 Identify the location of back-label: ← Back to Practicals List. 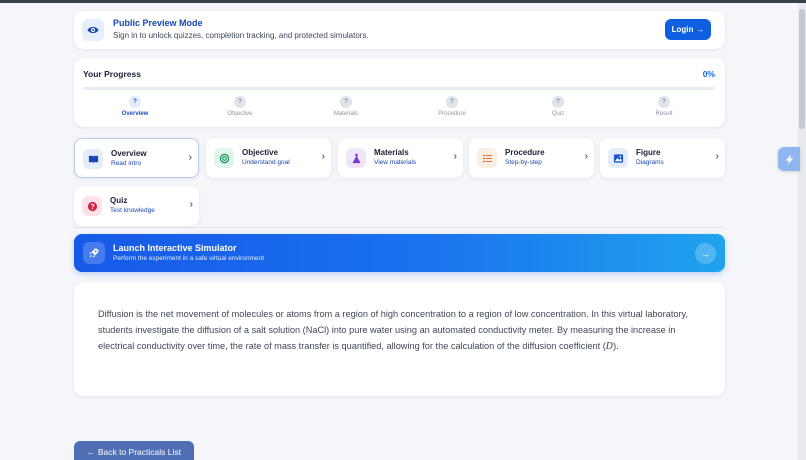
(133, 452).